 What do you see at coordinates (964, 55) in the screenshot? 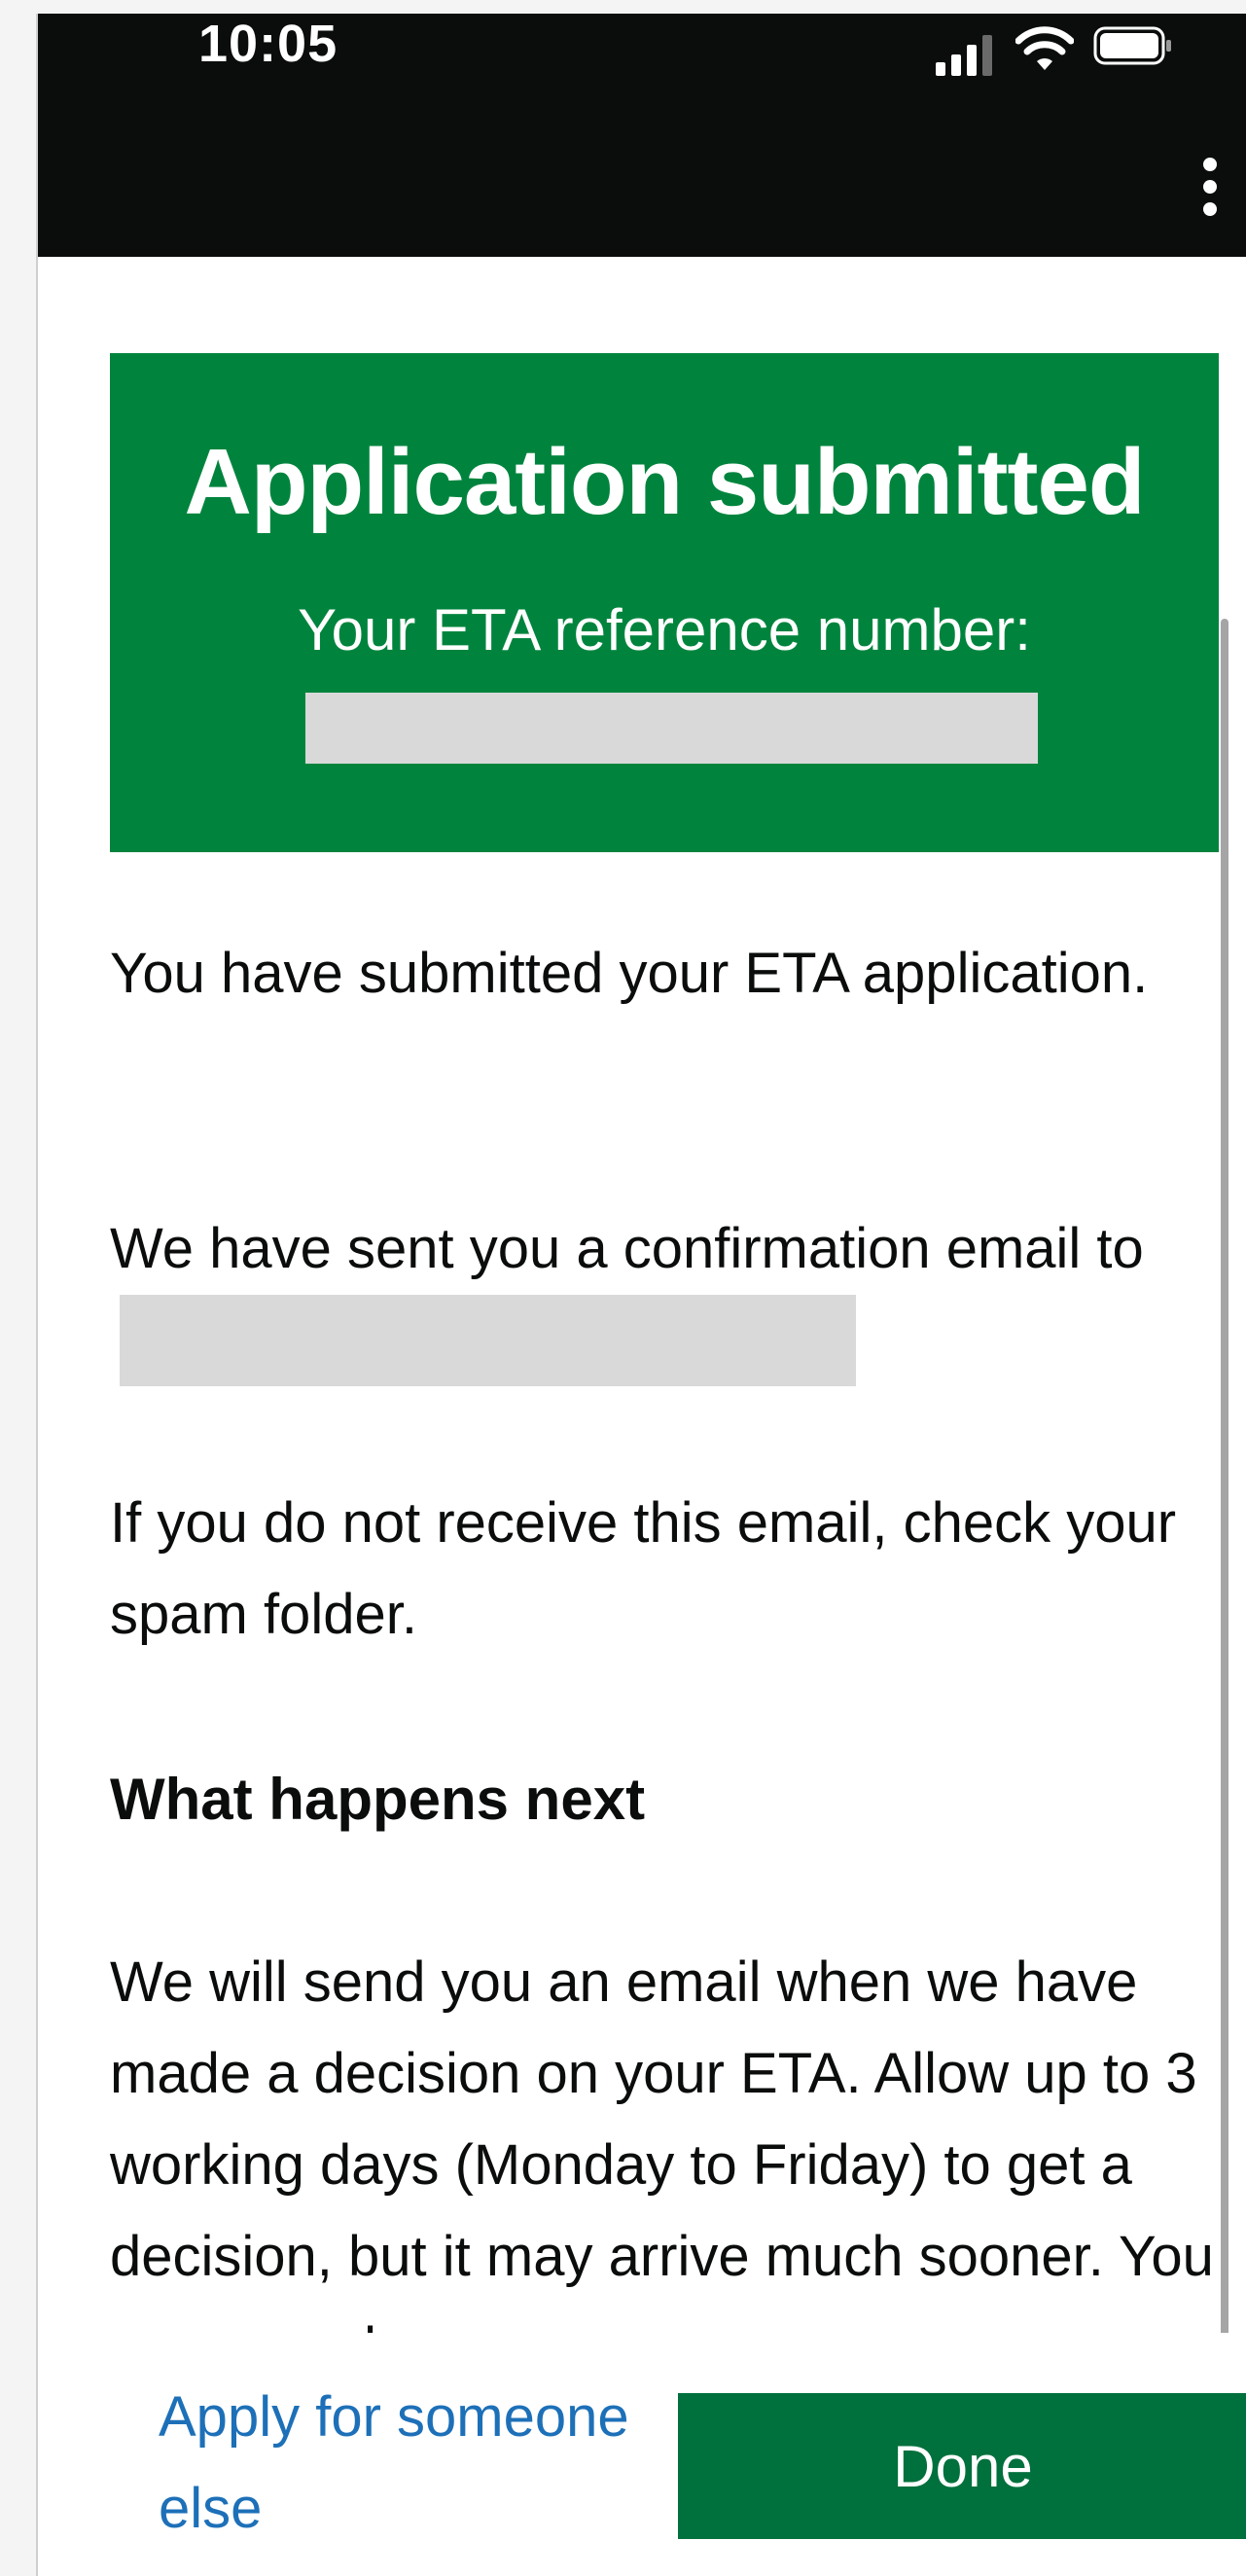
I see `cellular-signal-icon` at bounding box center [964, 55].